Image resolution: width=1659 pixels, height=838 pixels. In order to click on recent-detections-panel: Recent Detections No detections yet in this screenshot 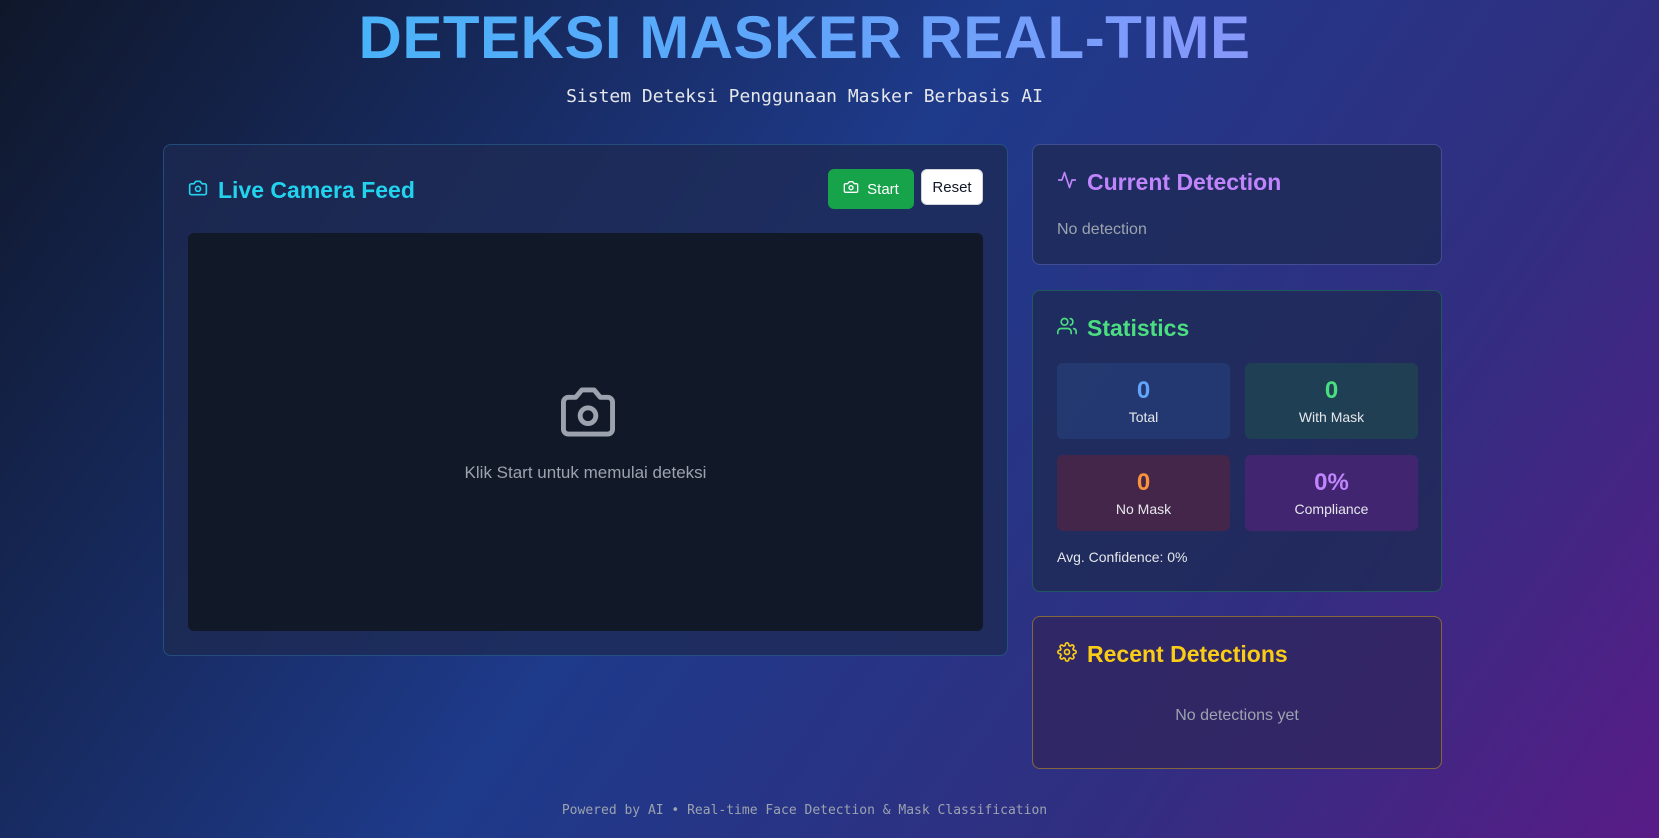, I will do `click(1237, 692)`.